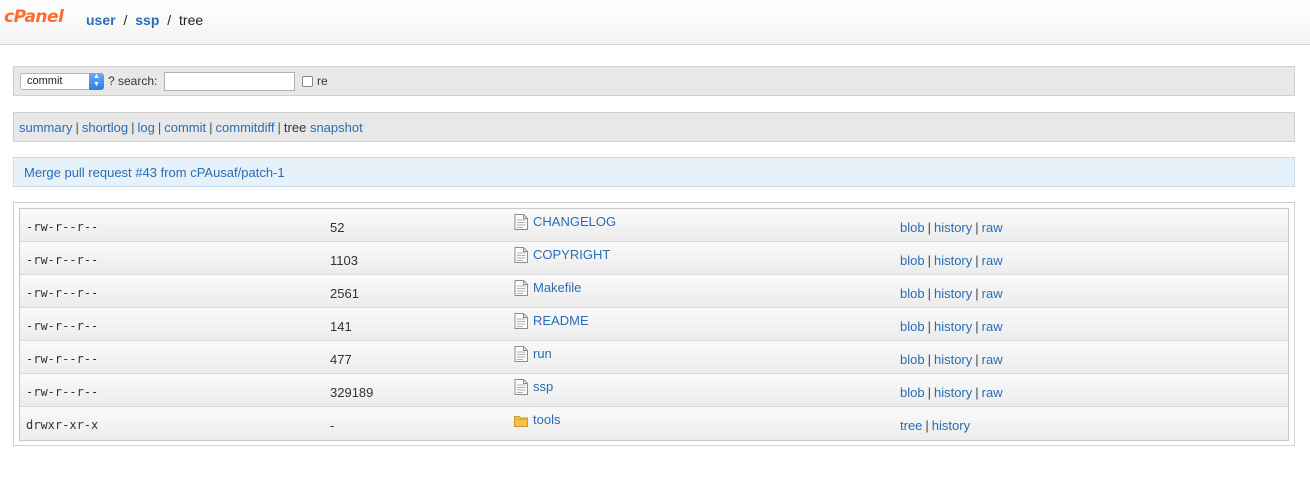 The width and height of the screenshot is (1310, 500). I want to click on file-name-link: ssp, so click(543, 386).